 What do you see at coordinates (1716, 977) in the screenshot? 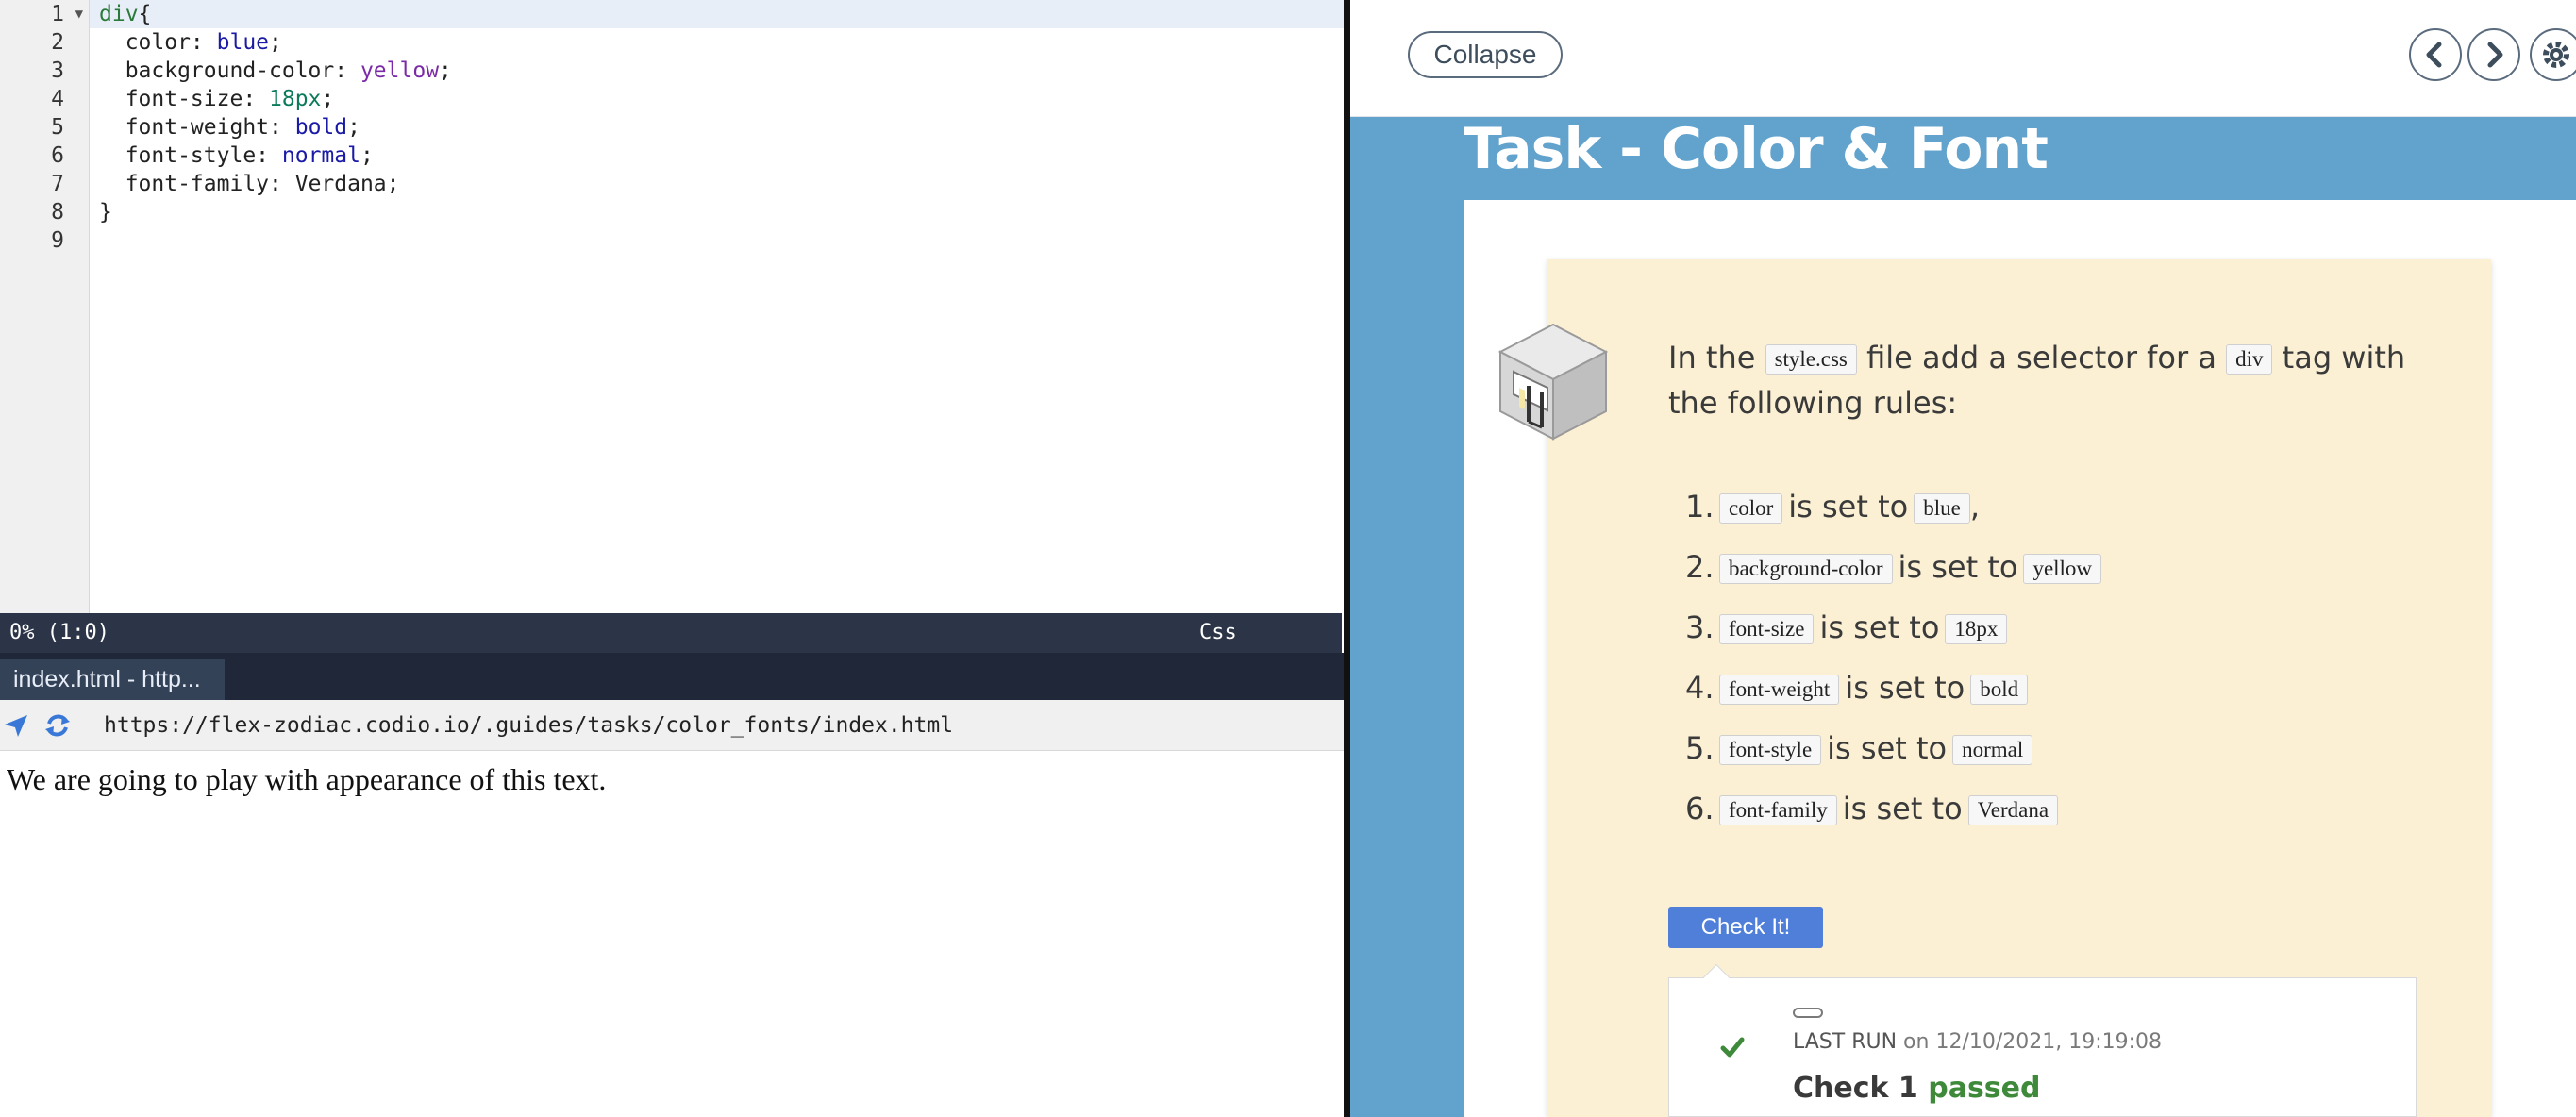
I see `result-caret` at bounding box center [1716, 977].